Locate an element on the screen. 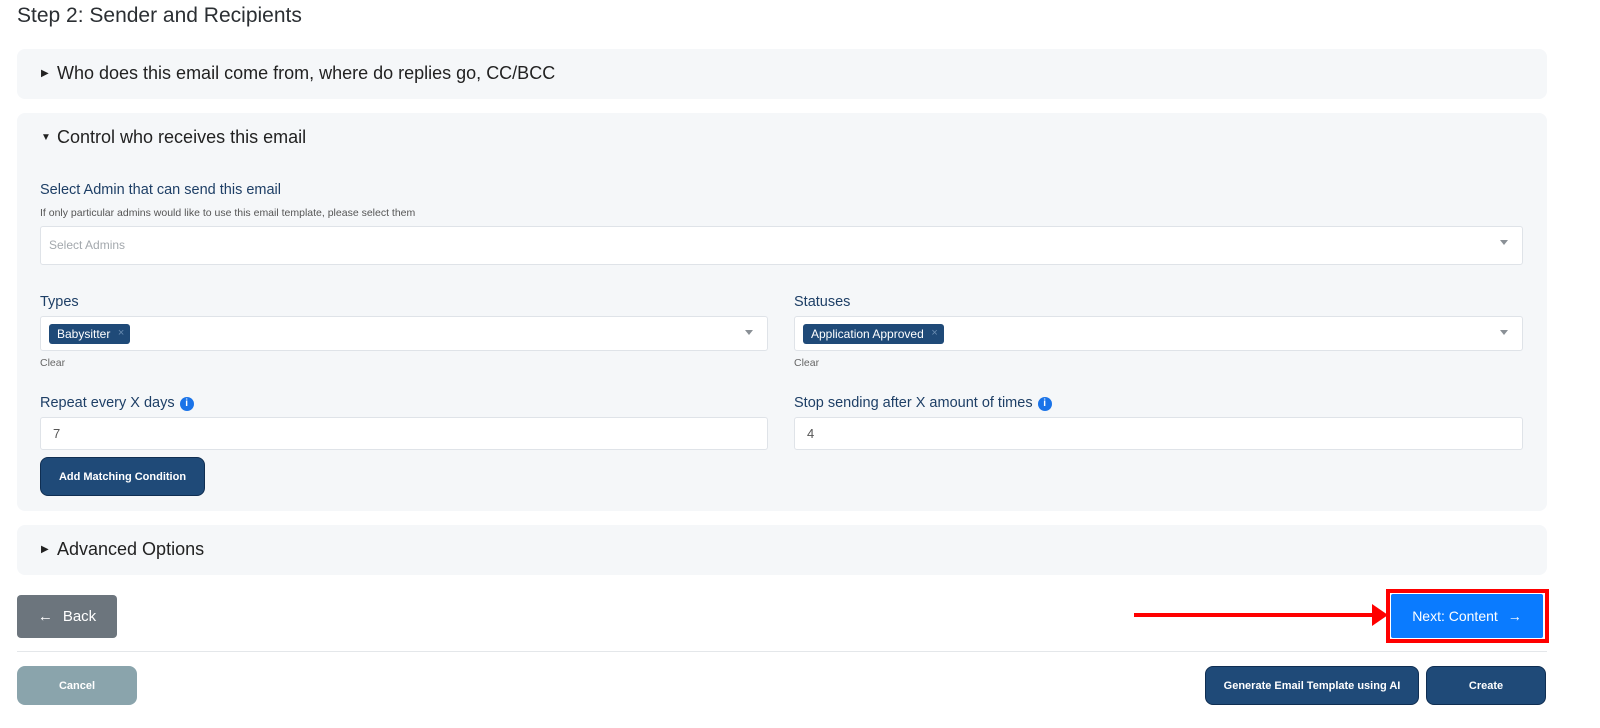 This screenshot has width=1600, height=728. create-button: Create is located at coordinates (1486, 685).